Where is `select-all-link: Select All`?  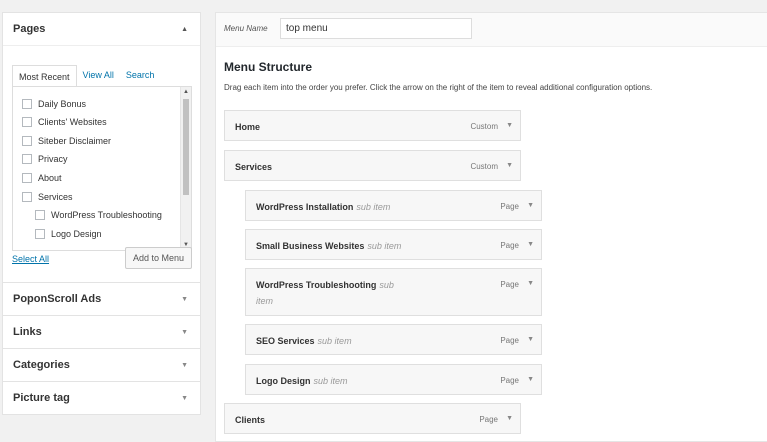 select-all-link: Select All is located at coordinates (30, 259).